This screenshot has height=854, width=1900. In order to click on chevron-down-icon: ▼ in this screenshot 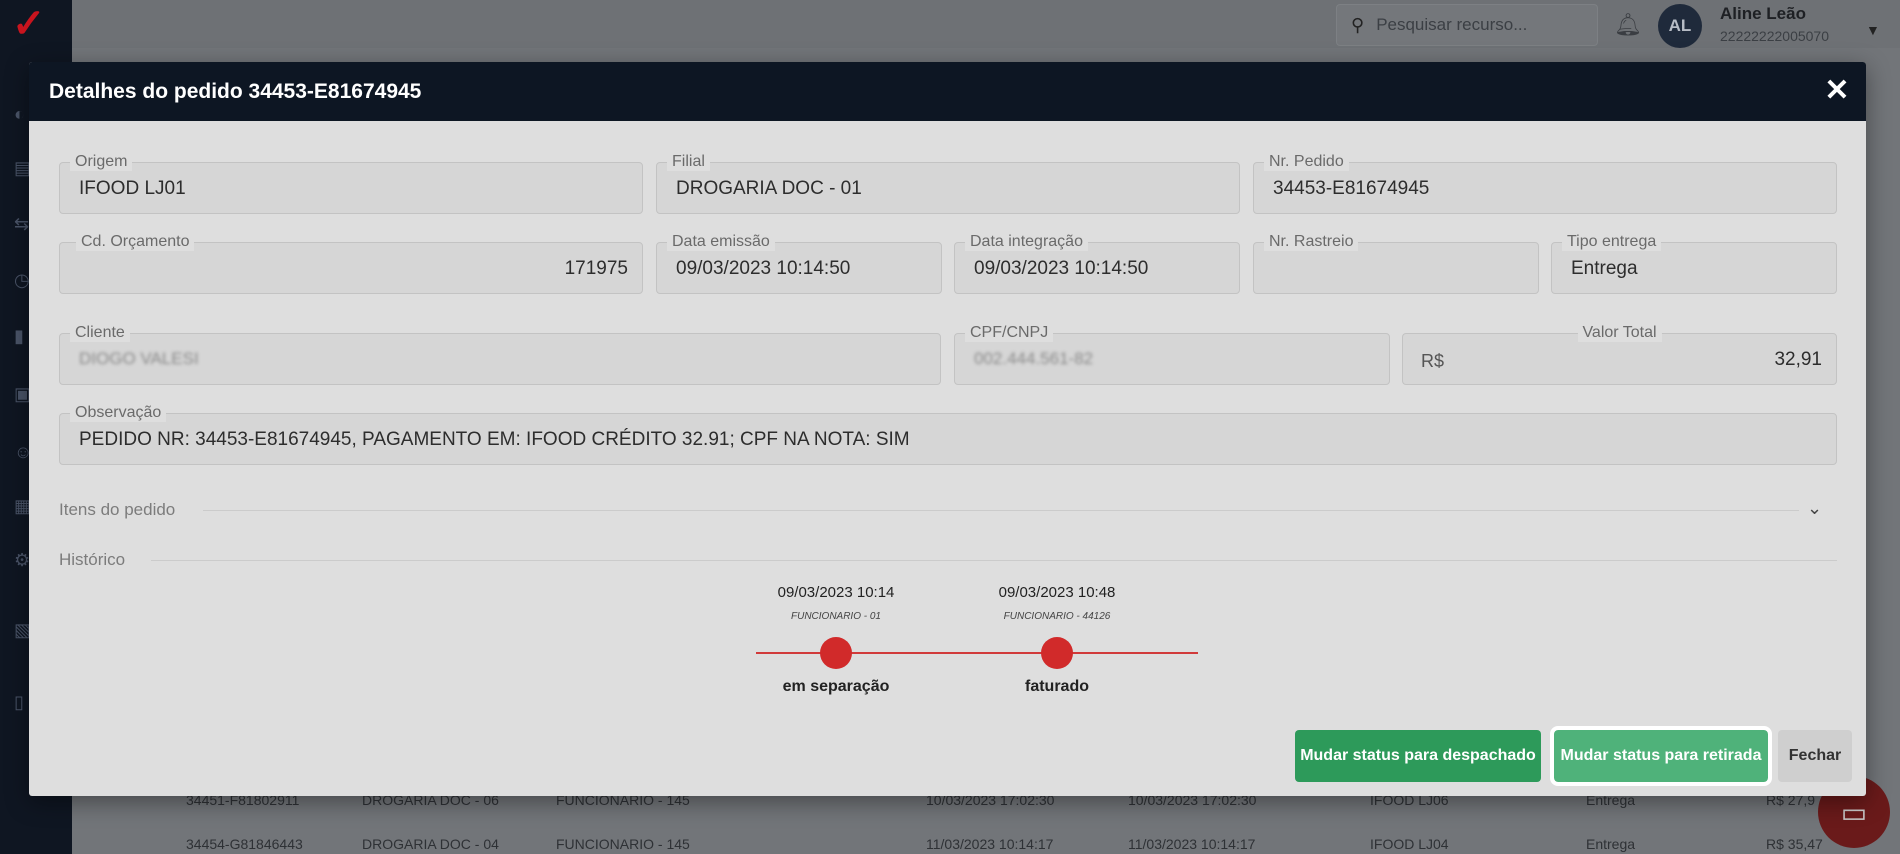, I will do `click(1873, 30)`.